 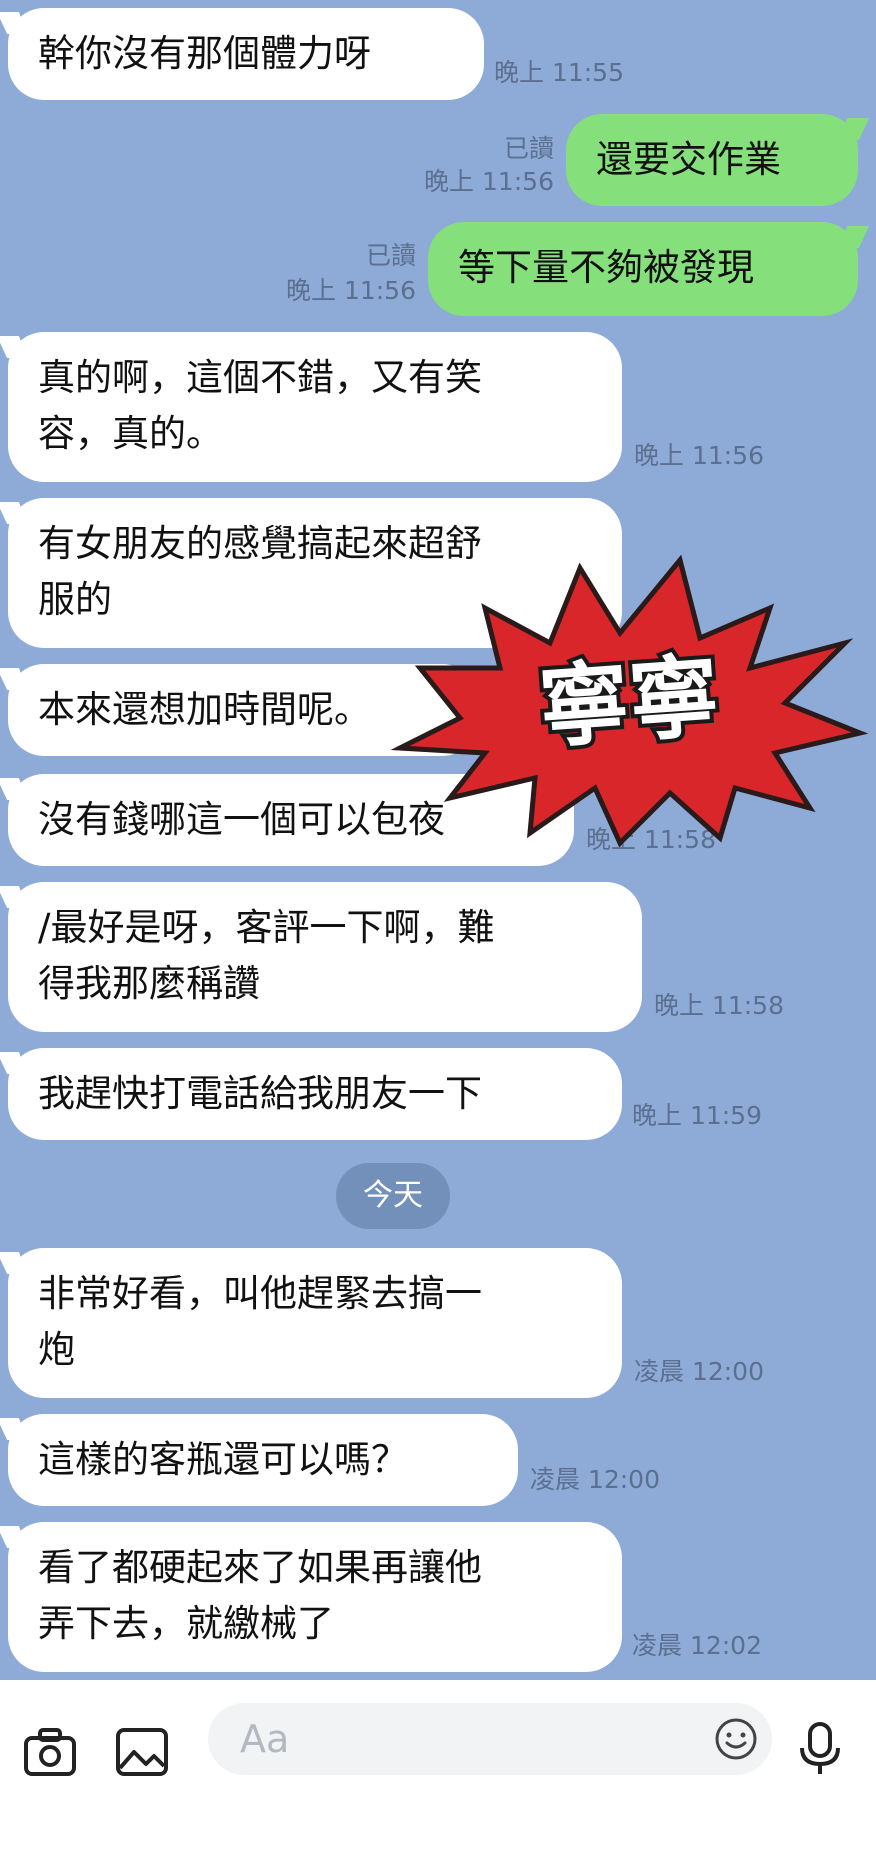 I want to click on message-text: /最好是呀，客評一下啊，難 得我那麼稱讚, so click(x=266, y=955).